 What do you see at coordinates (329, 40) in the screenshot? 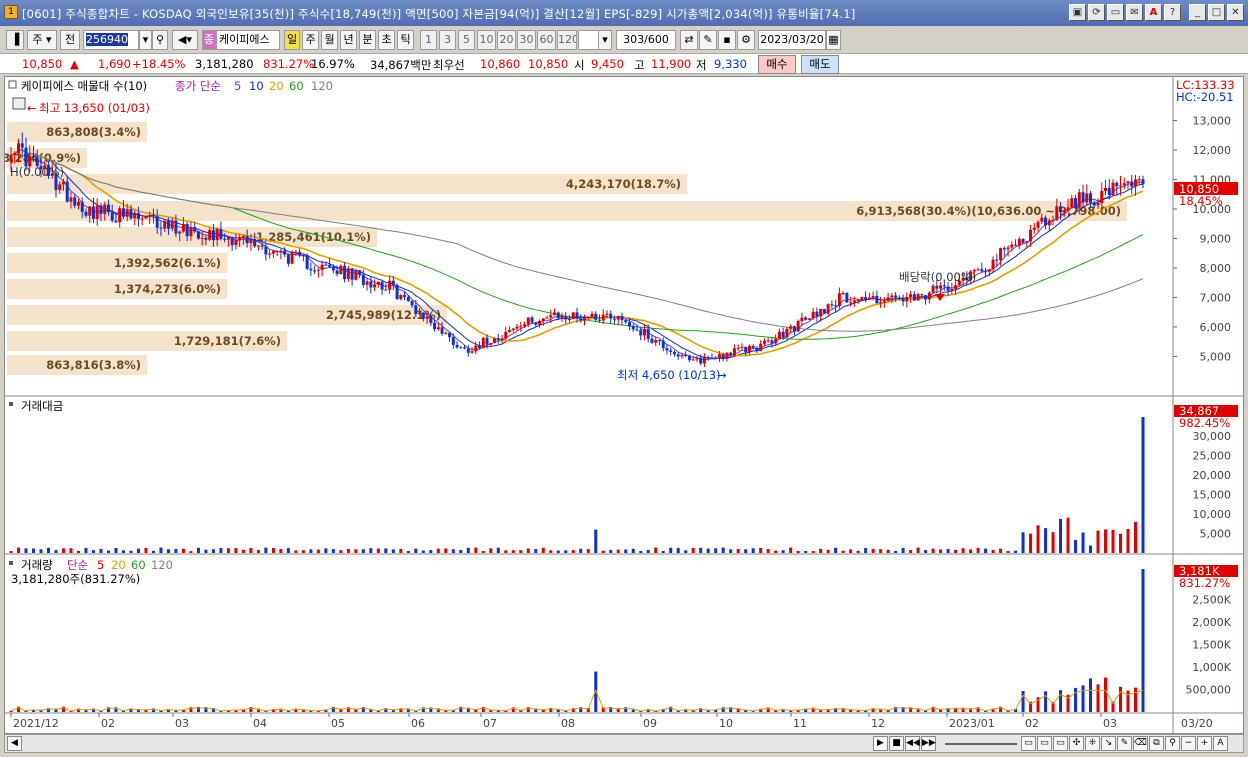
I see `tab-month: 월` at bounding box center [329, 40].